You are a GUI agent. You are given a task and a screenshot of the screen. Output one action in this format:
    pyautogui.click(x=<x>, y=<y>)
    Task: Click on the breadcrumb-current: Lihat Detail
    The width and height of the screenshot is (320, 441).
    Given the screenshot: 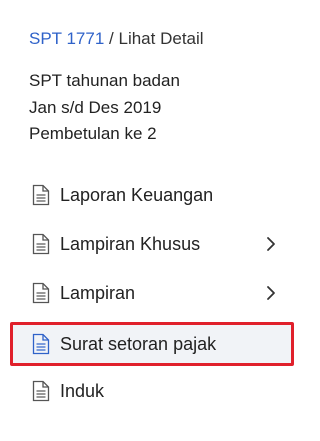 What is the action you would take?
    pyautogui.click(x=161, y=38)
    